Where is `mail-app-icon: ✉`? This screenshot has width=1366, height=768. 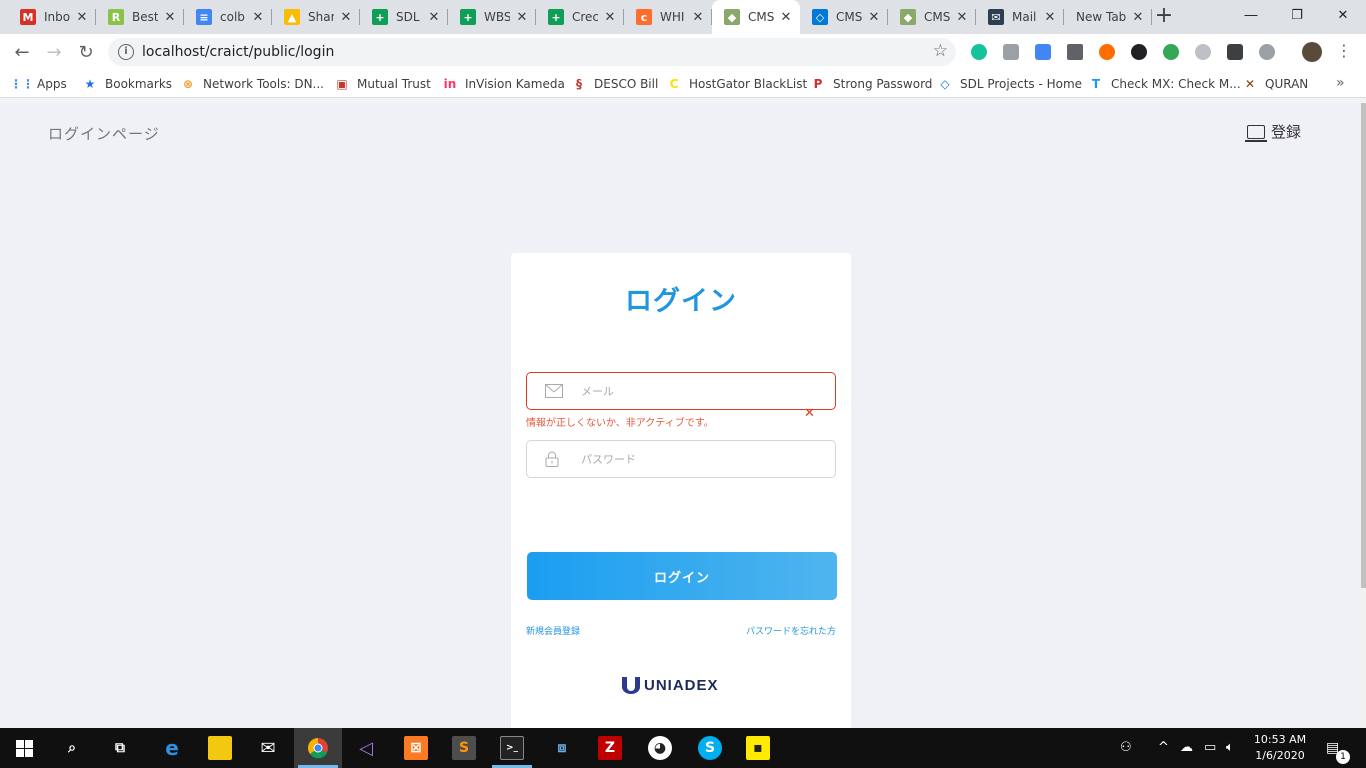 mail-app-icon: ✉ is located at coordinates (268, 748).